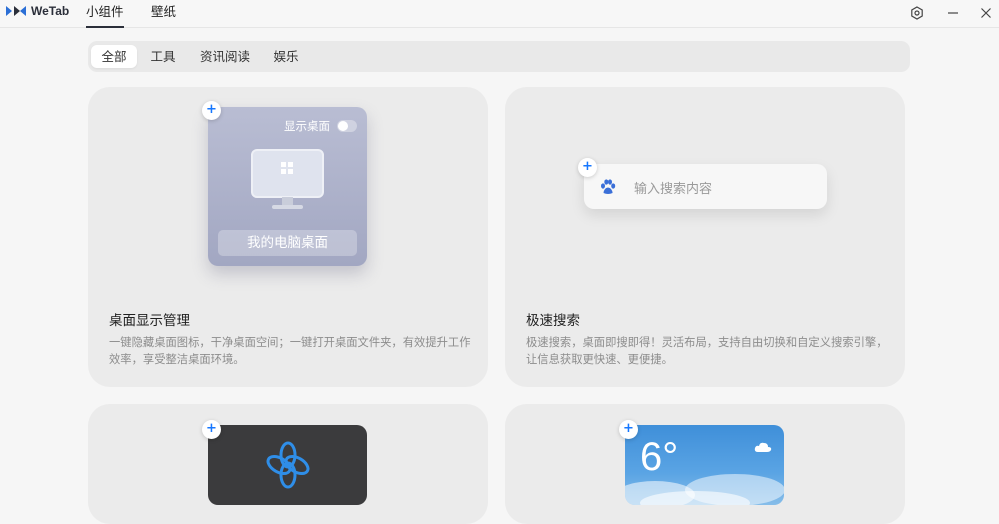 The width and height of the screenshot is (999, 524). I want to click on cloud-icon, so click(763, 447).